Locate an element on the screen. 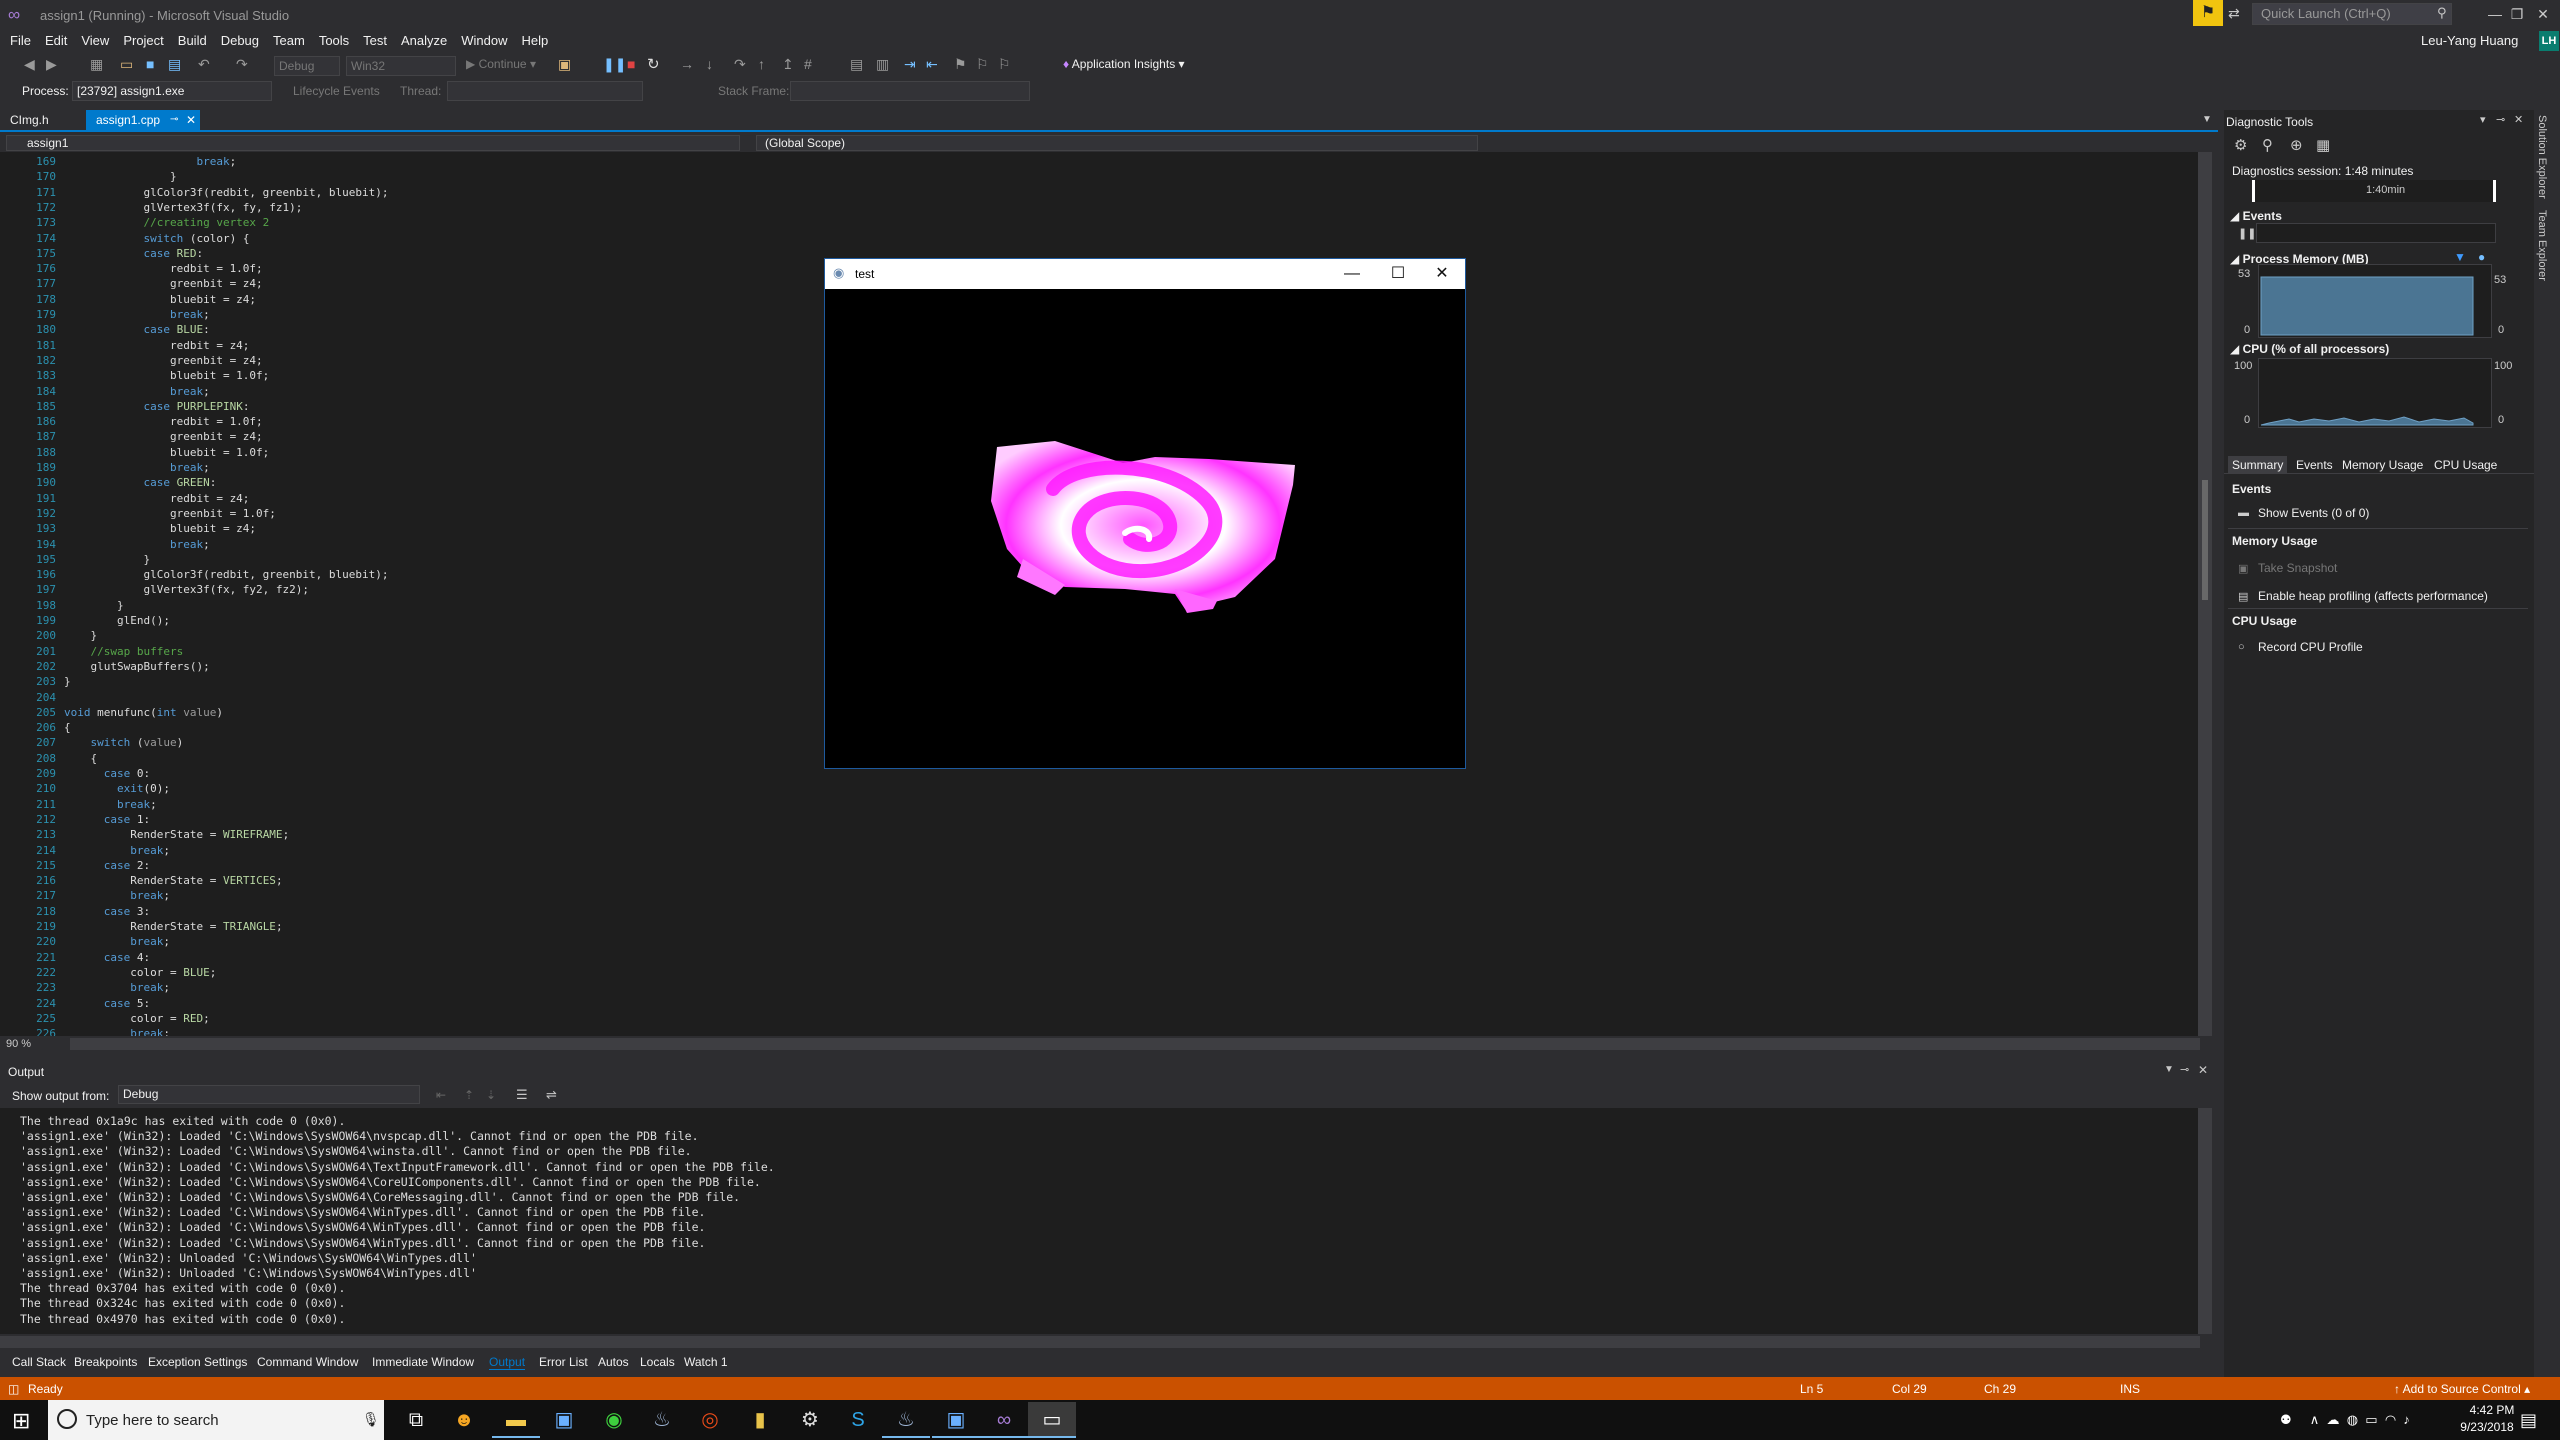 This screenshot has width=2560, height=1440. reset-zoom-icon: ▦ is located at coordinates (2323, 145).